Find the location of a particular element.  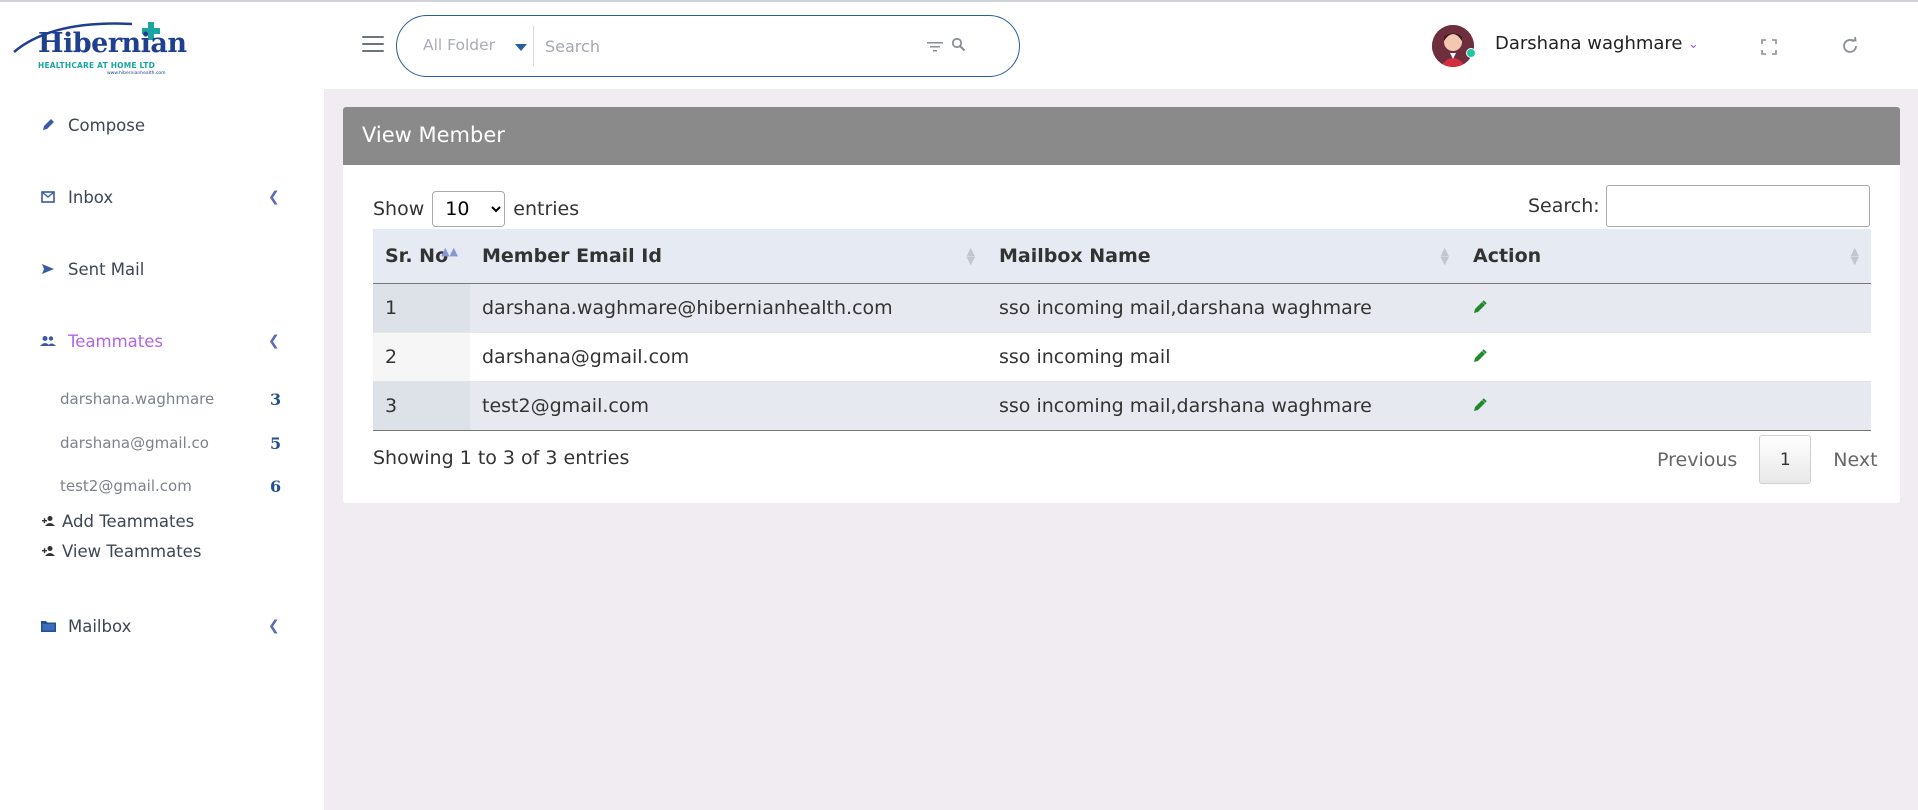

nav-mailbox: Mailbox ❮ is located at coordinates (160, 626).